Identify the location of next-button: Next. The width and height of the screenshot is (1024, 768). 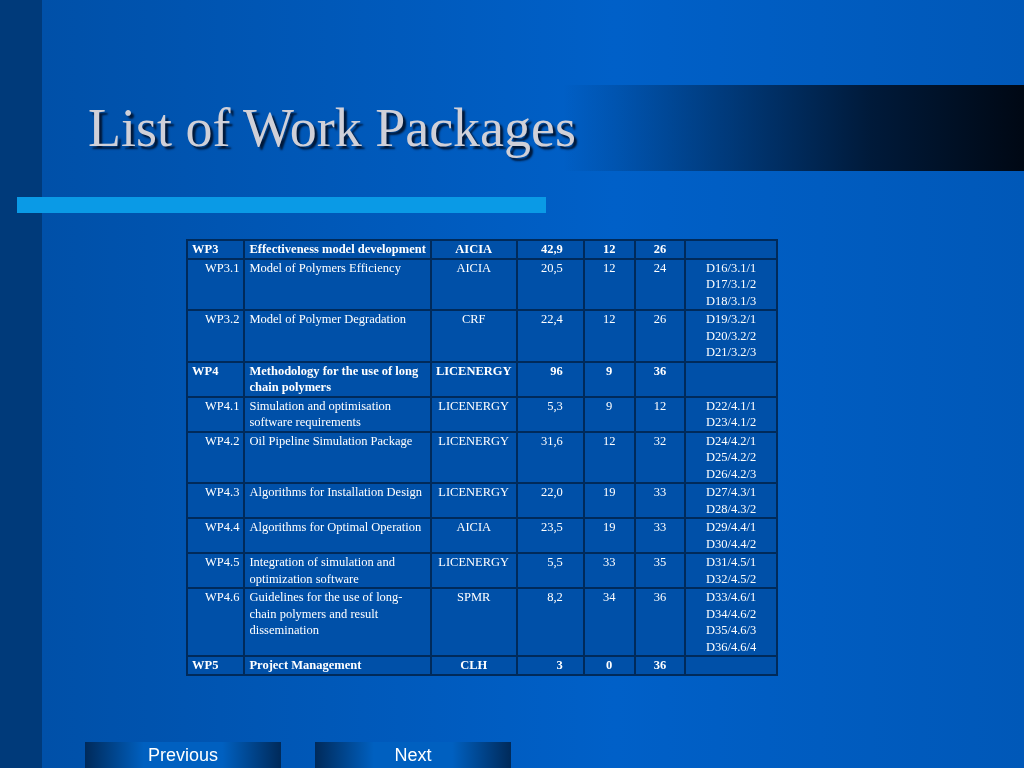
(413, 755).